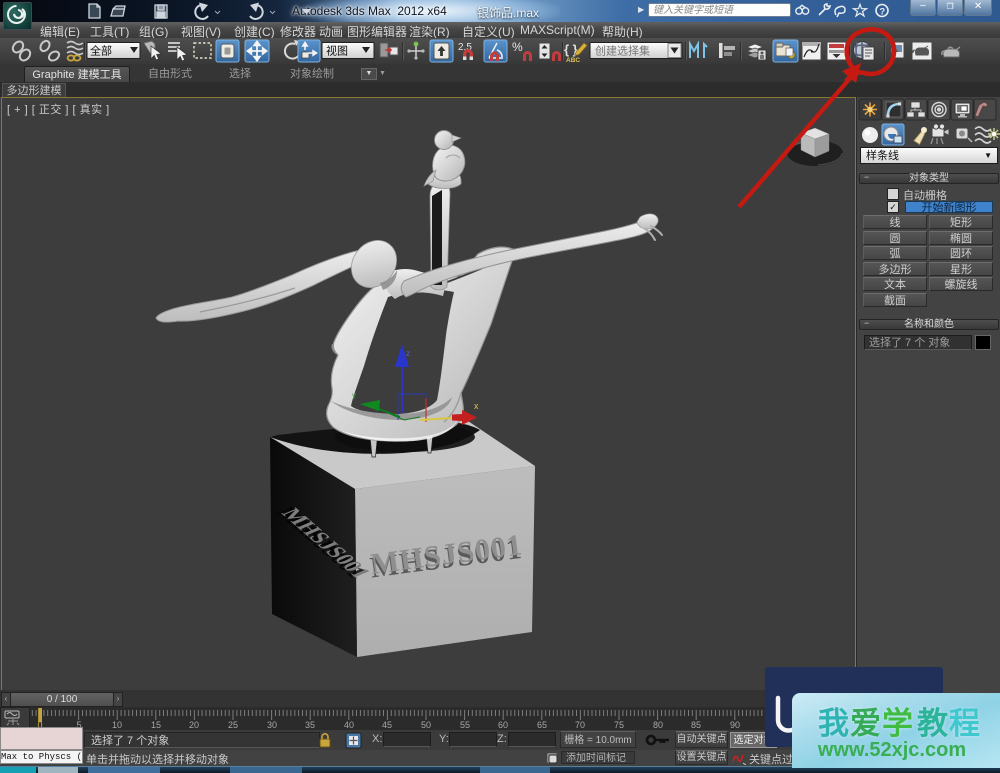 Image resolution: width=1000 pixels, height=773 pixels. Describe the element at coordinates (117, 725) in the screenshot. I see `svg-text: 10` at that location.